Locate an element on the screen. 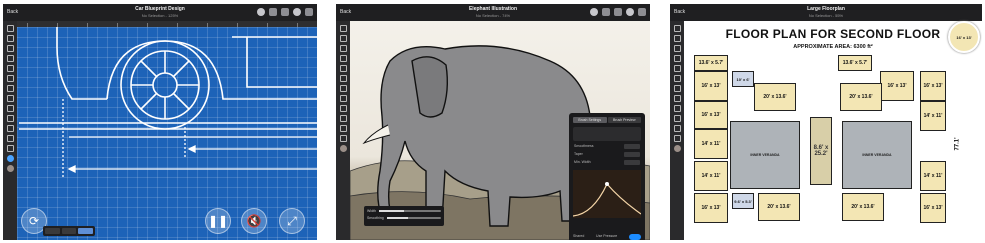 This screenshot has height=243, width=985. stroke-style-dashed is located at coordinates (86, 231).